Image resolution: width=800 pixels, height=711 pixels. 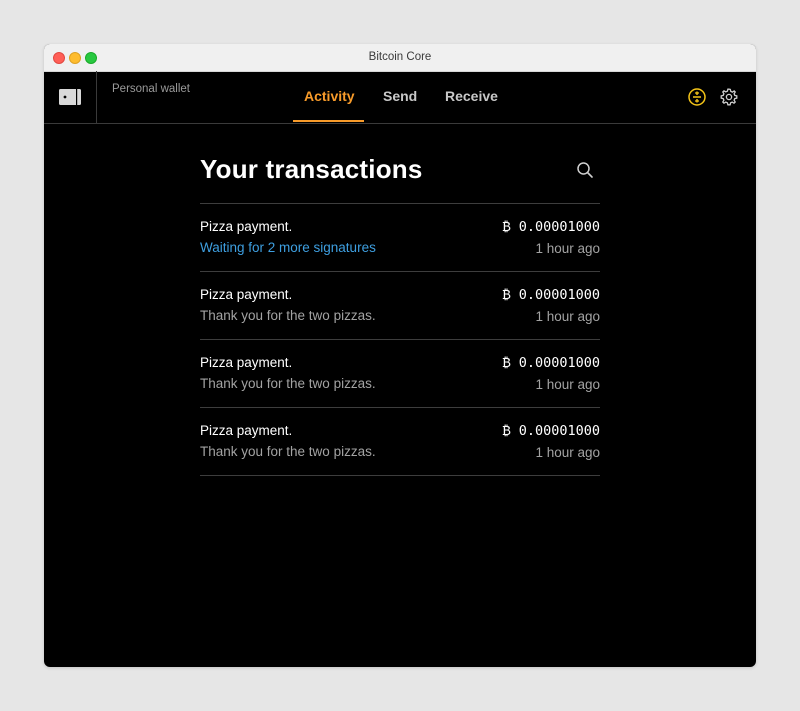 I want to click on tab-receive: Receive, so click(x=471, y=96).